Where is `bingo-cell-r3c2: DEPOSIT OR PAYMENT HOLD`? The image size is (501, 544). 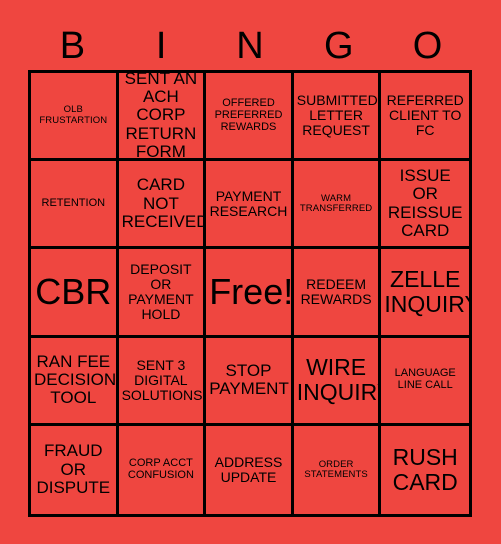 bingo-cell-r3c2: DEPOSIT OR PAYMENT HOLD is located at coordinates (162, 293).